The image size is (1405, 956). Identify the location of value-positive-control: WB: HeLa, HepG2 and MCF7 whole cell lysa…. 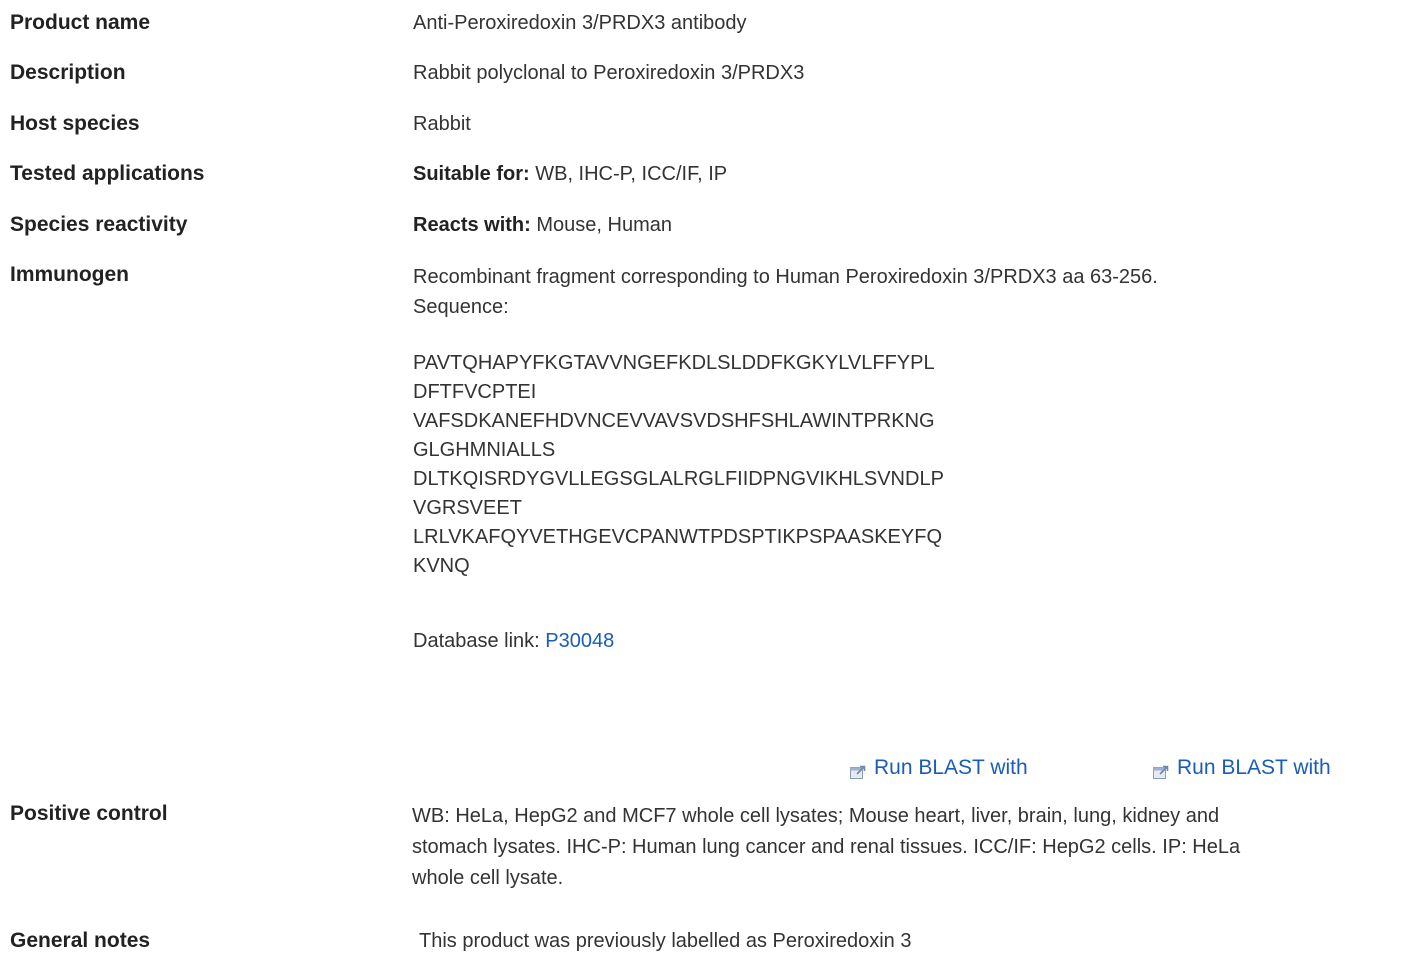
(899, 847).